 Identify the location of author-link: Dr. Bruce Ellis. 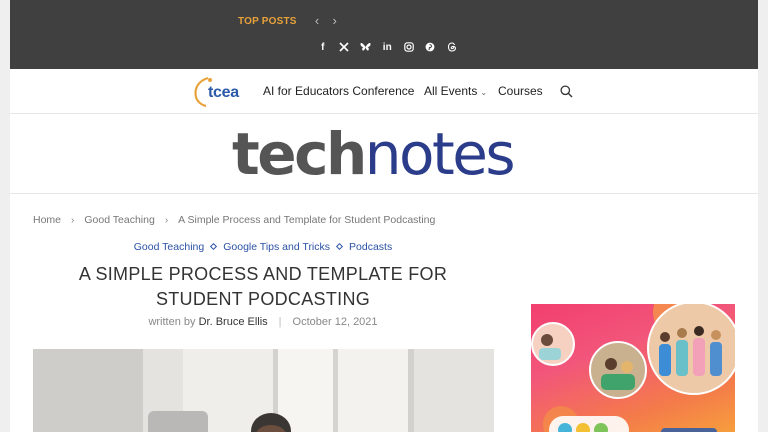
(233, 322).